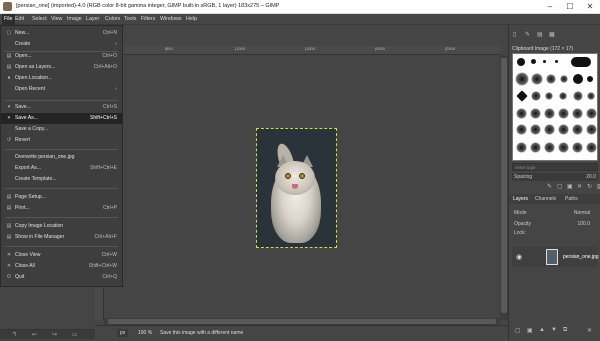 This screenshot has height=341, width=600. Describe the element at coordinates (555, 213) in the screenshot. I see `mode-row: Mode Normal` at that location.